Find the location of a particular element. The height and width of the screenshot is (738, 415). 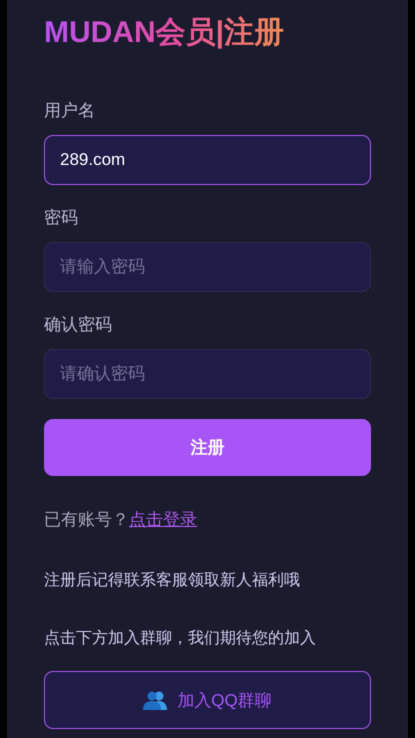

login-link: 点击登录 is located at coordinates (163, 519).